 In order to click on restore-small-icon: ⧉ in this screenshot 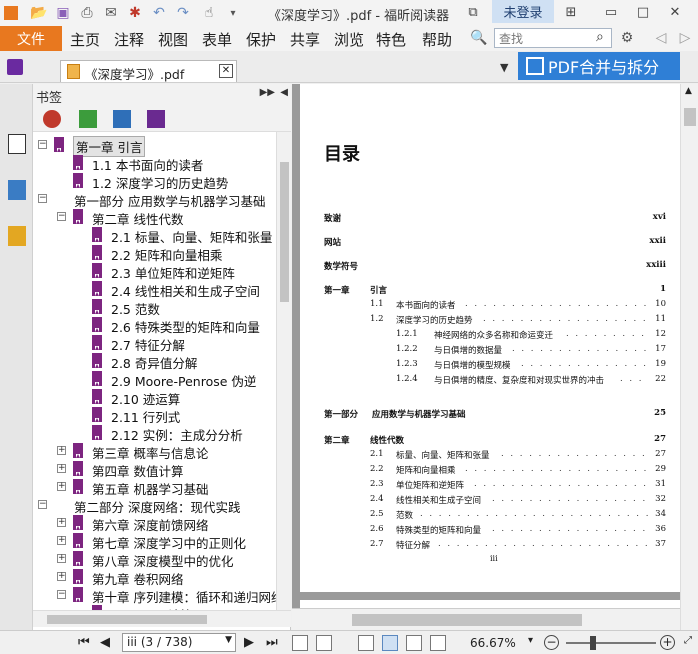, I will do `click(473, 12)`.